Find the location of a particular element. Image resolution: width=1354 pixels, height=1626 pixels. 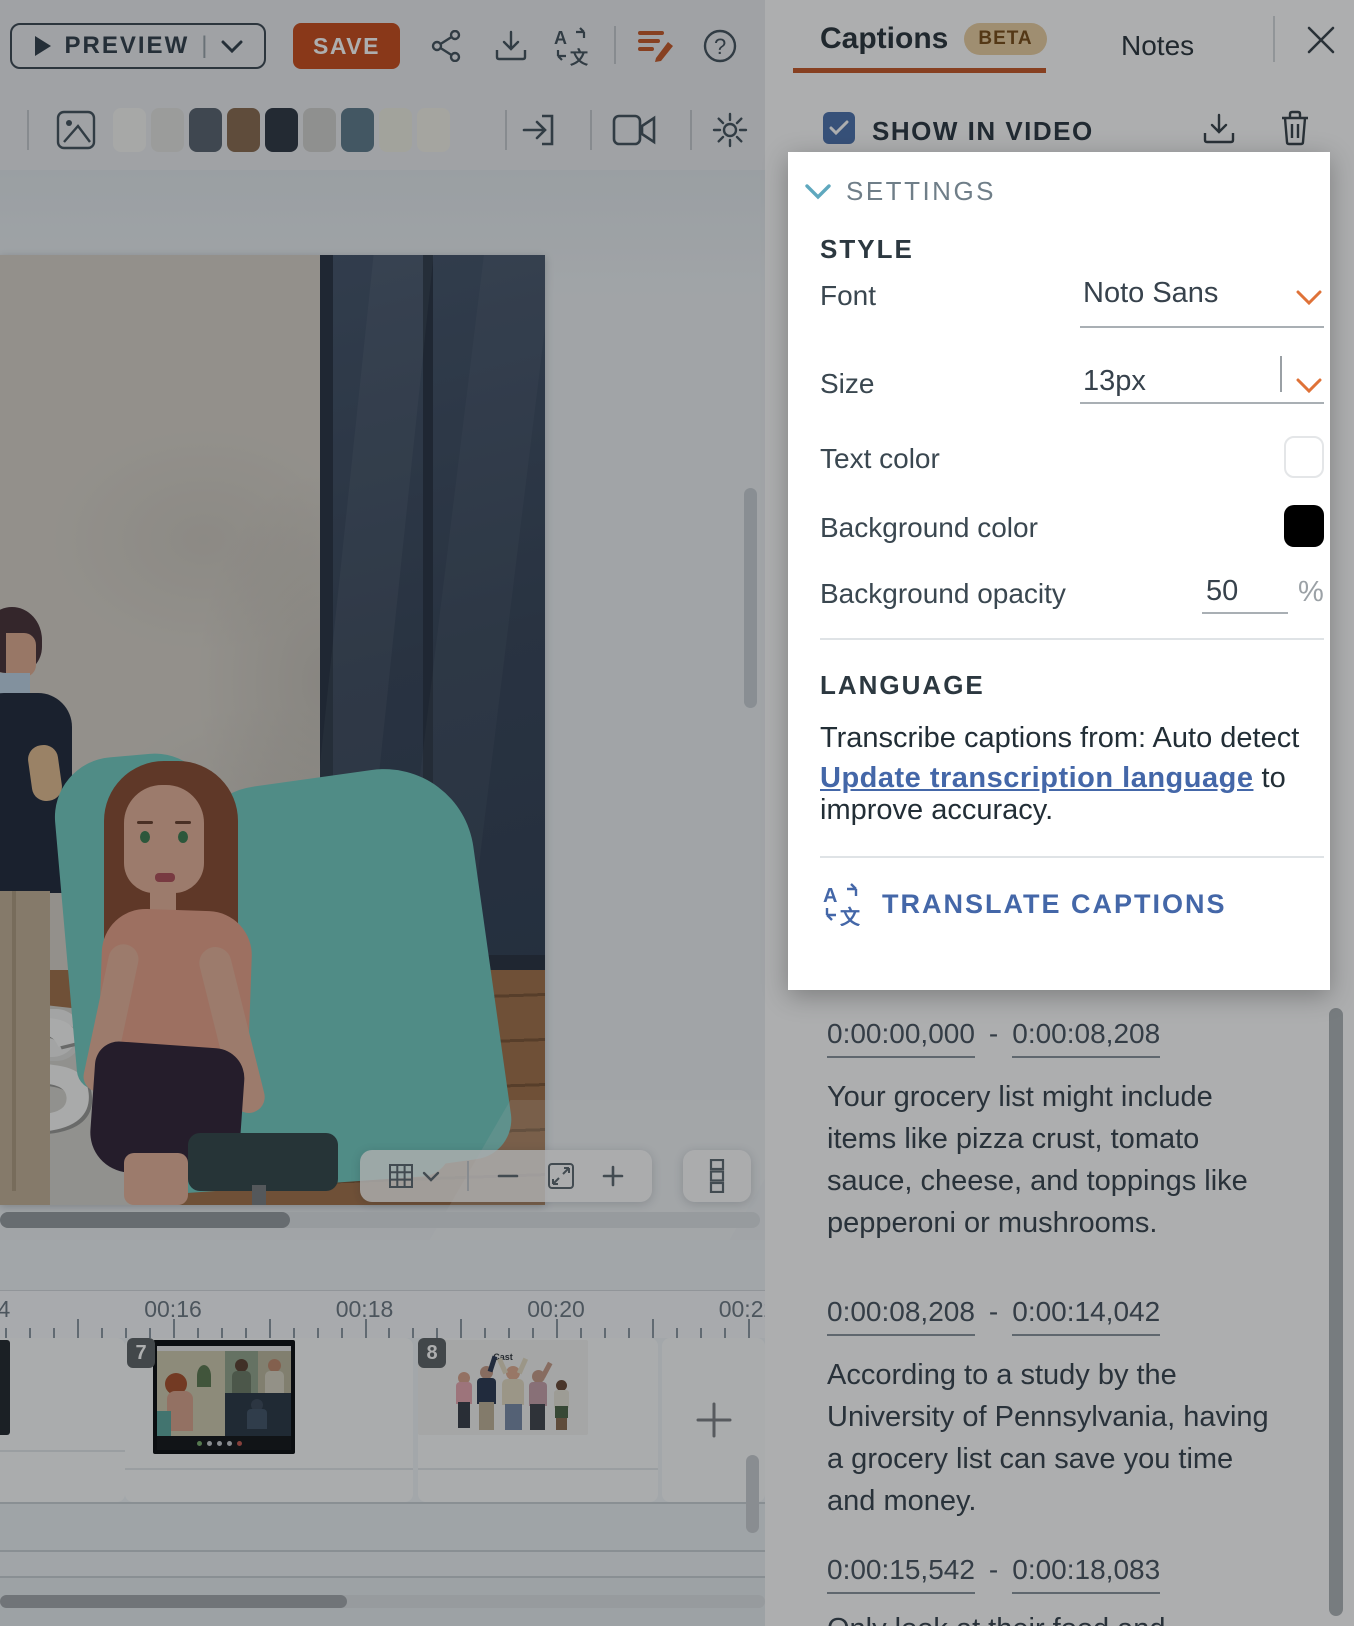

update-transcription-language-link: Update transcription language is located at coordinates (1036, 778).